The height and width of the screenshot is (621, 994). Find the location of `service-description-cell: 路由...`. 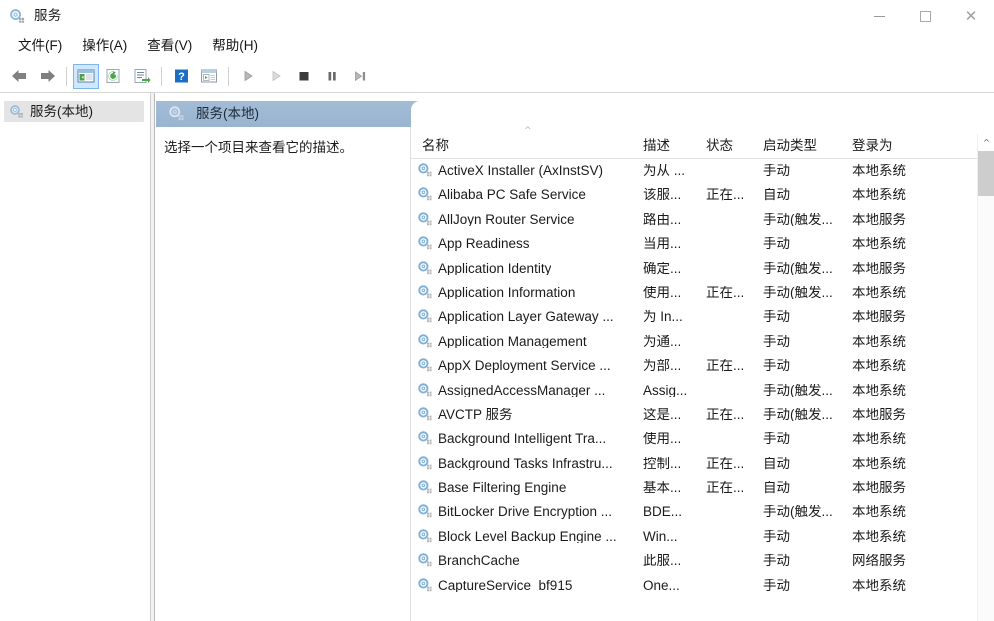

service-description-cell: 路由... is located at coordinates (662, 219).